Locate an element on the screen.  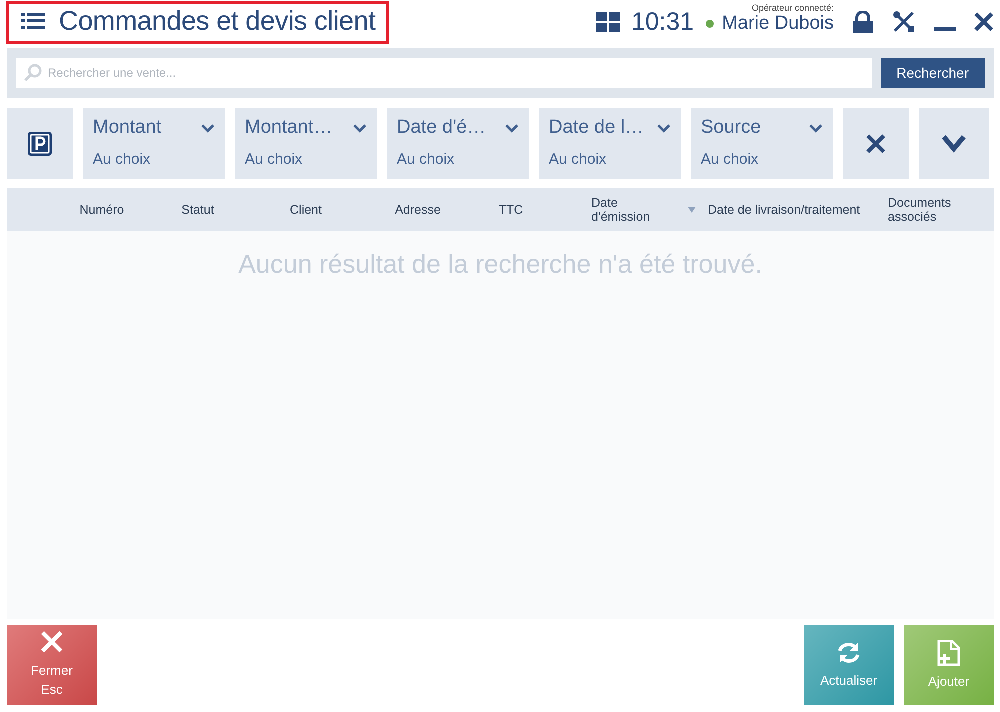
column-header: Date de livraison/traitement is located at coordinates (784, 209).